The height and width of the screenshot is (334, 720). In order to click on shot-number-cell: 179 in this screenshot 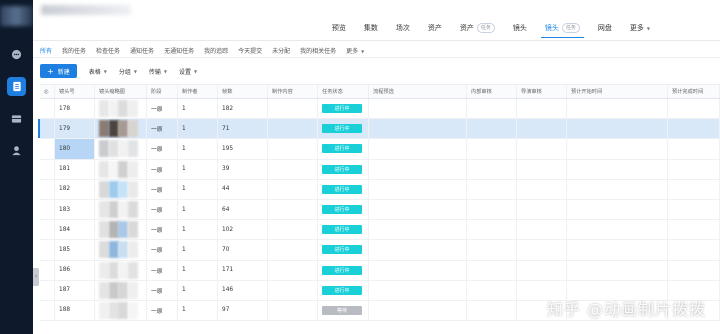, I will do `click(75, 129)`.